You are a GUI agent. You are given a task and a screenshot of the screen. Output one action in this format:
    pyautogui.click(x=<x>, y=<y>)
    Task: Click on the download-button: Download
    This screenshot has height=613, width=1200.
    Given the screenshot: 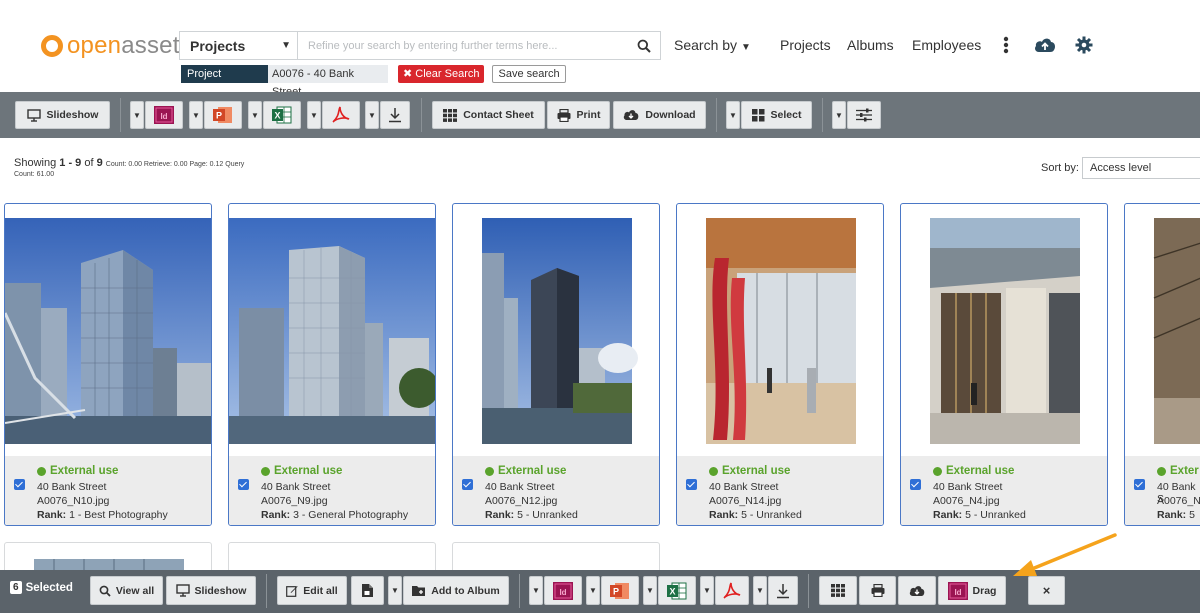 What is the action you would take?
    pyautogui.click(x=659, y=115)
    